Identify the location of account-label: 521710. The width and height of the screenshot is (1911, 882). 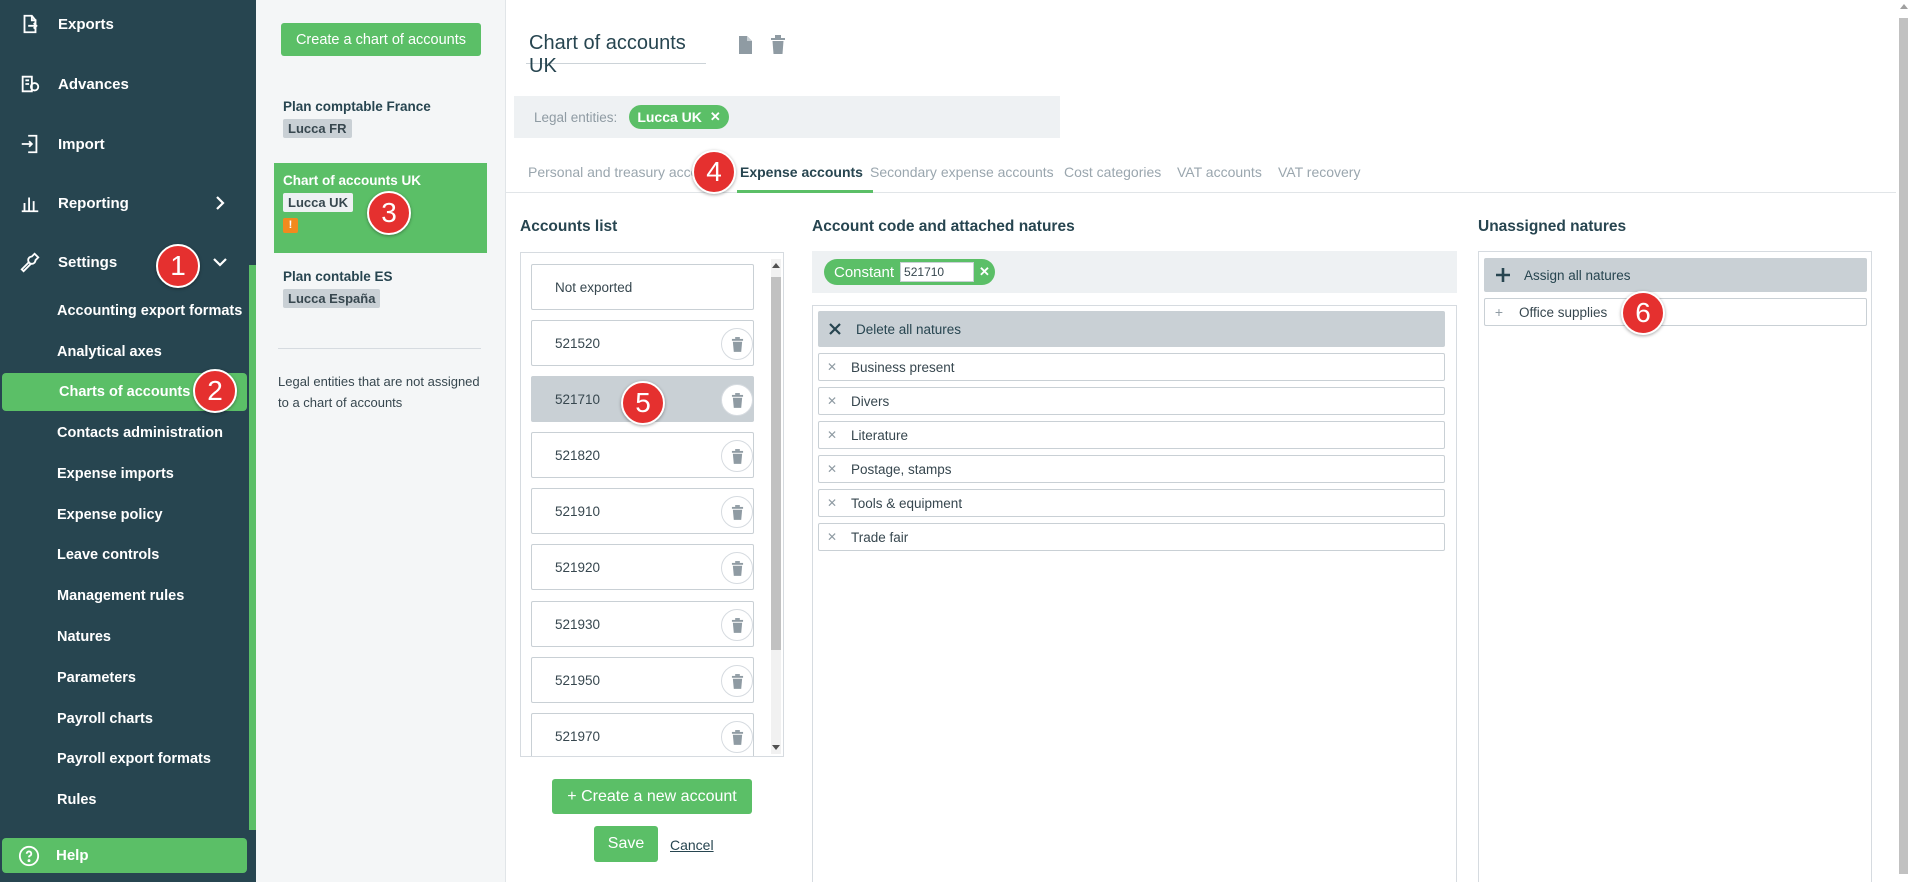
(578, 399).